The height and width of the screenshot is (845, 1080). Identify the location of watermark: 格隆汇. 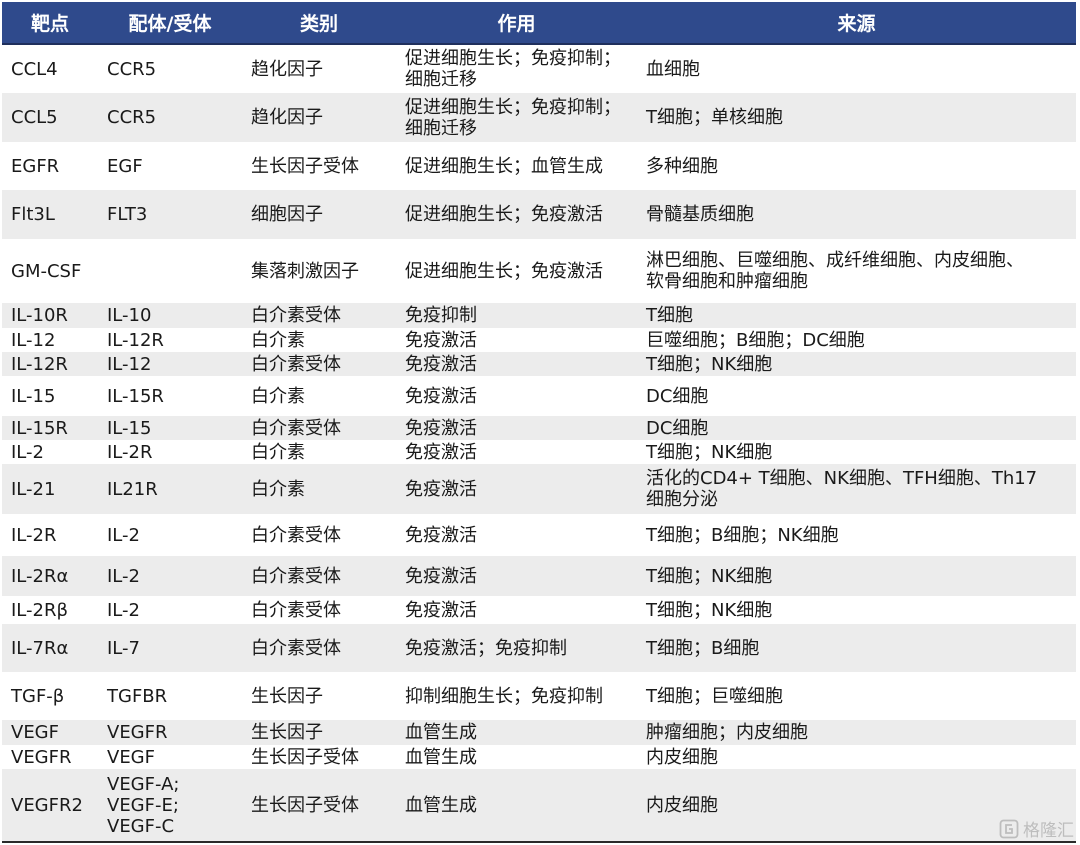
(1036, 828).